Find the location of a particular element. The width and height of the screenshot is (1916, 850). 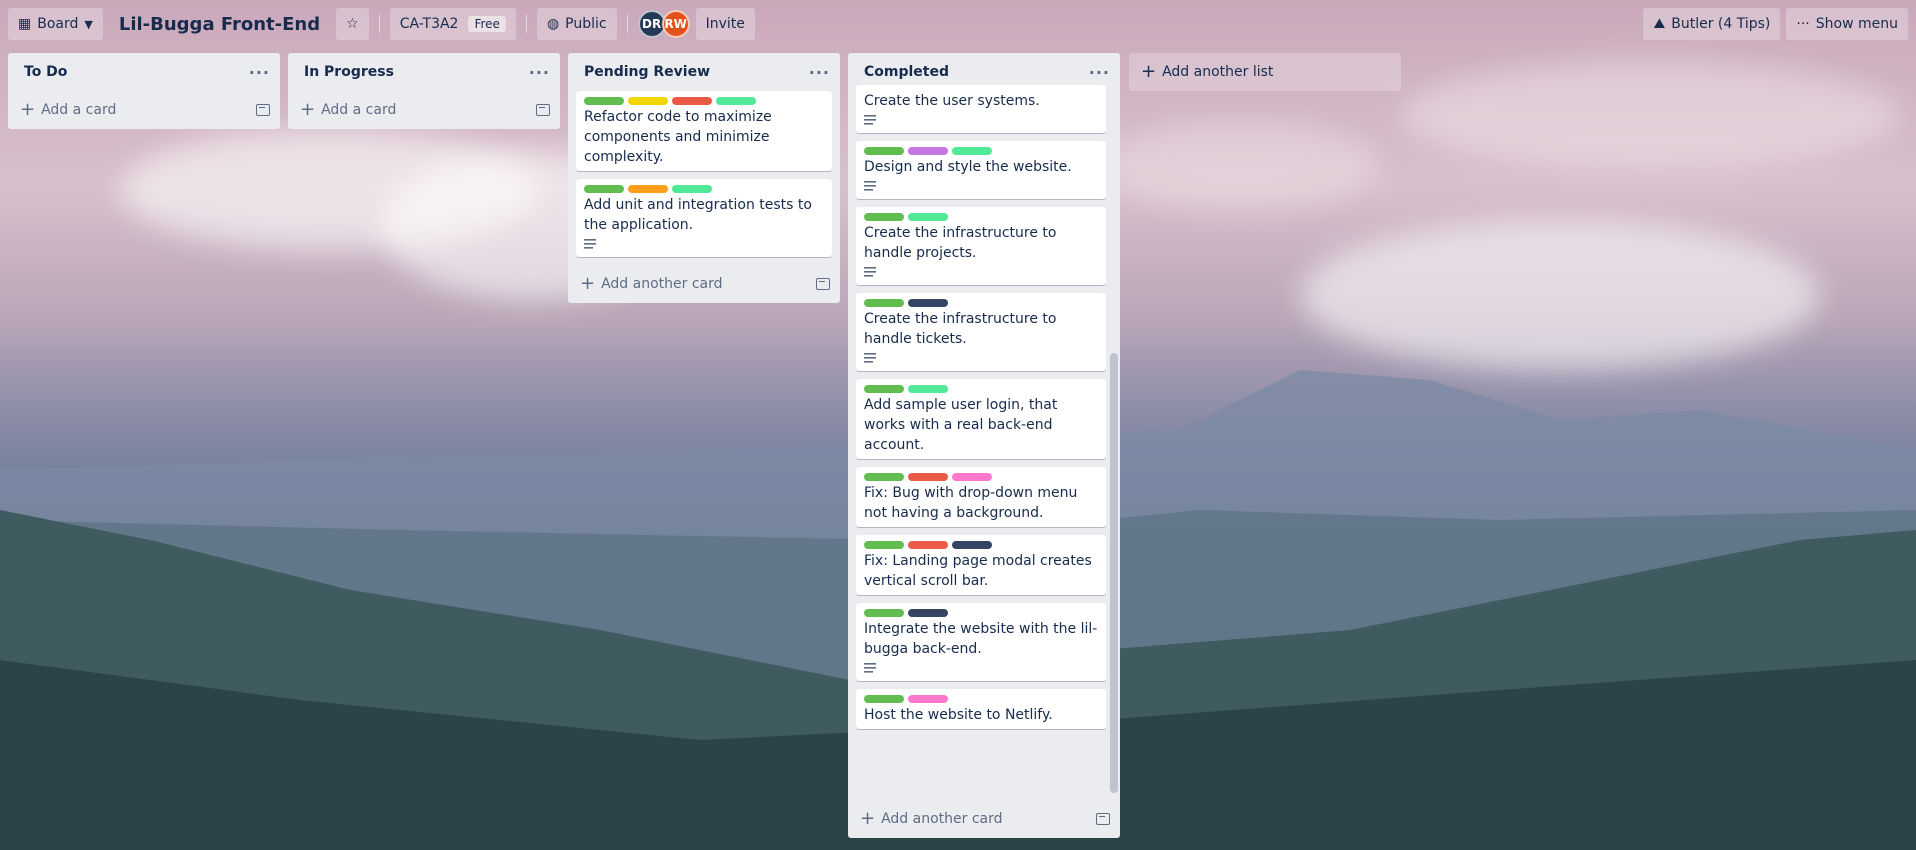

show-menu-button: ··· Show menu is located at coordinates (1847, 24).